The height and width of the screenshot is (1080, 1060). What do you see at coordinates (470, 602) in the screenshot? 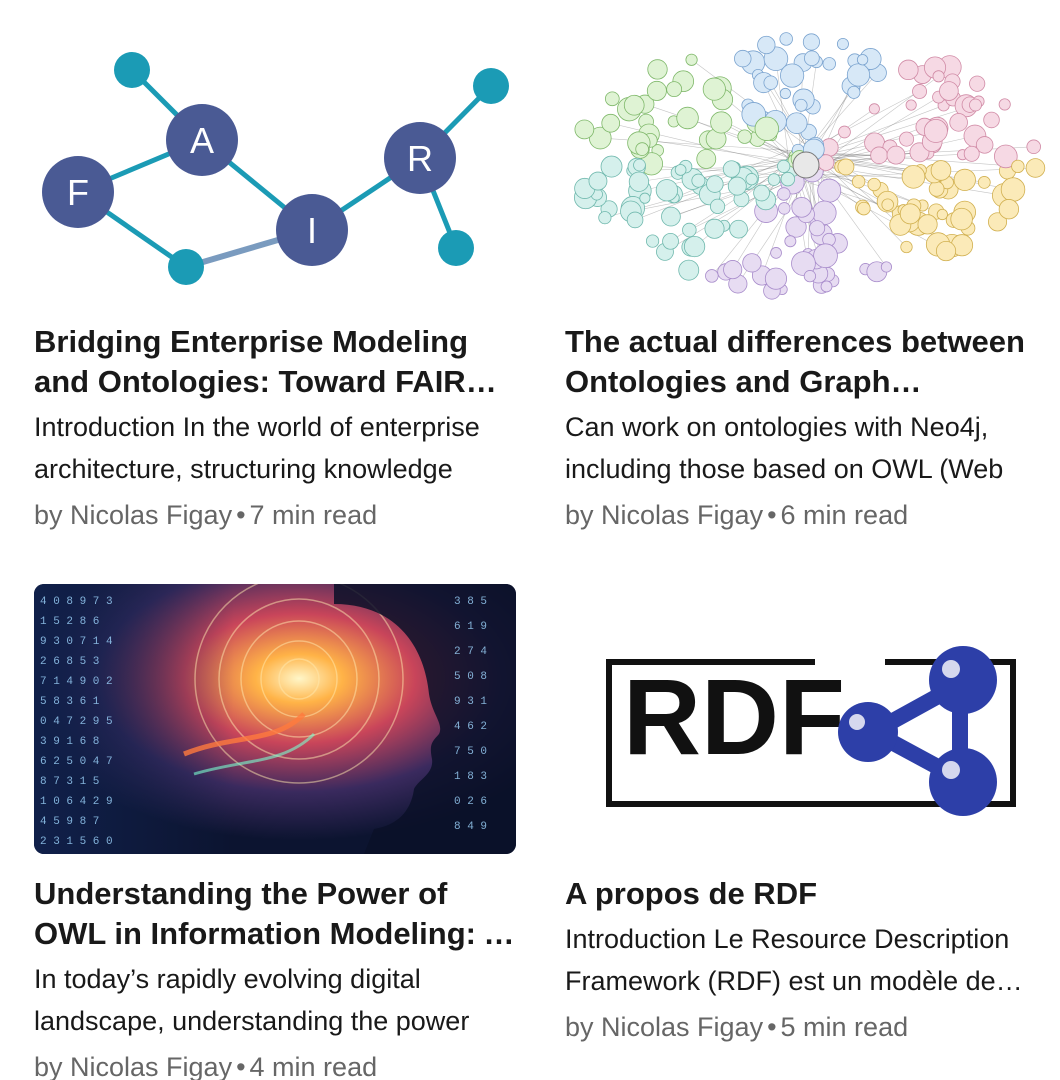
I see `svg-text: 3 8 5` at bounding box center [470, 602].